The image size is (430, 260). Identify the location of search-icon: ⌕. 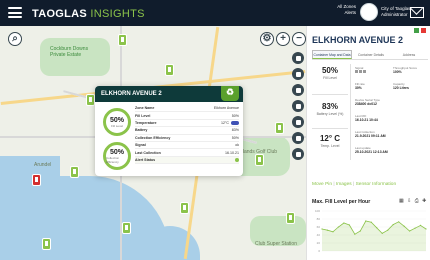
(15, 39).